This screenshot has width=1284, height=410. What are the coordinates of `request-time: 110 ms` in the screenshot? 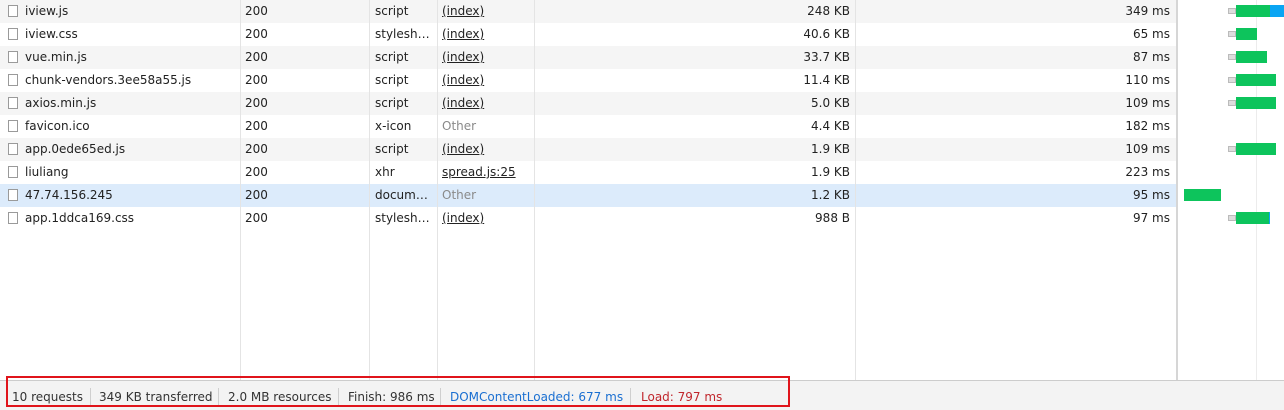 It's located at (1147, 80).